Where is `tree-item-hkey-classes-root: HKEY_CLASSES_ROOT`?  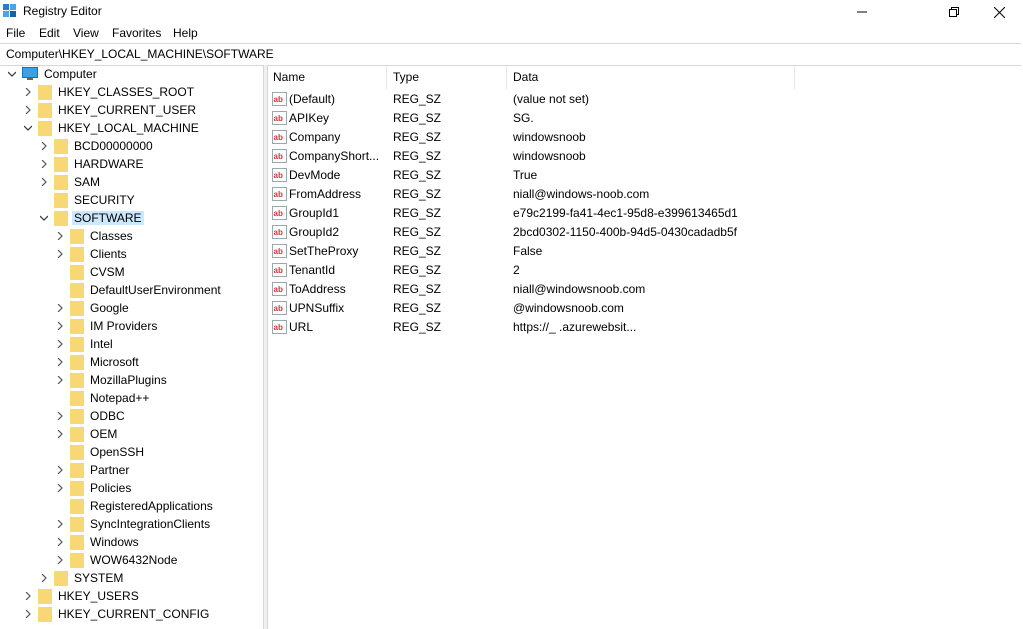
tree-item-hkey-classes-root: HKEY_CLASSES_ROOT is located at coordinates (109, 92).